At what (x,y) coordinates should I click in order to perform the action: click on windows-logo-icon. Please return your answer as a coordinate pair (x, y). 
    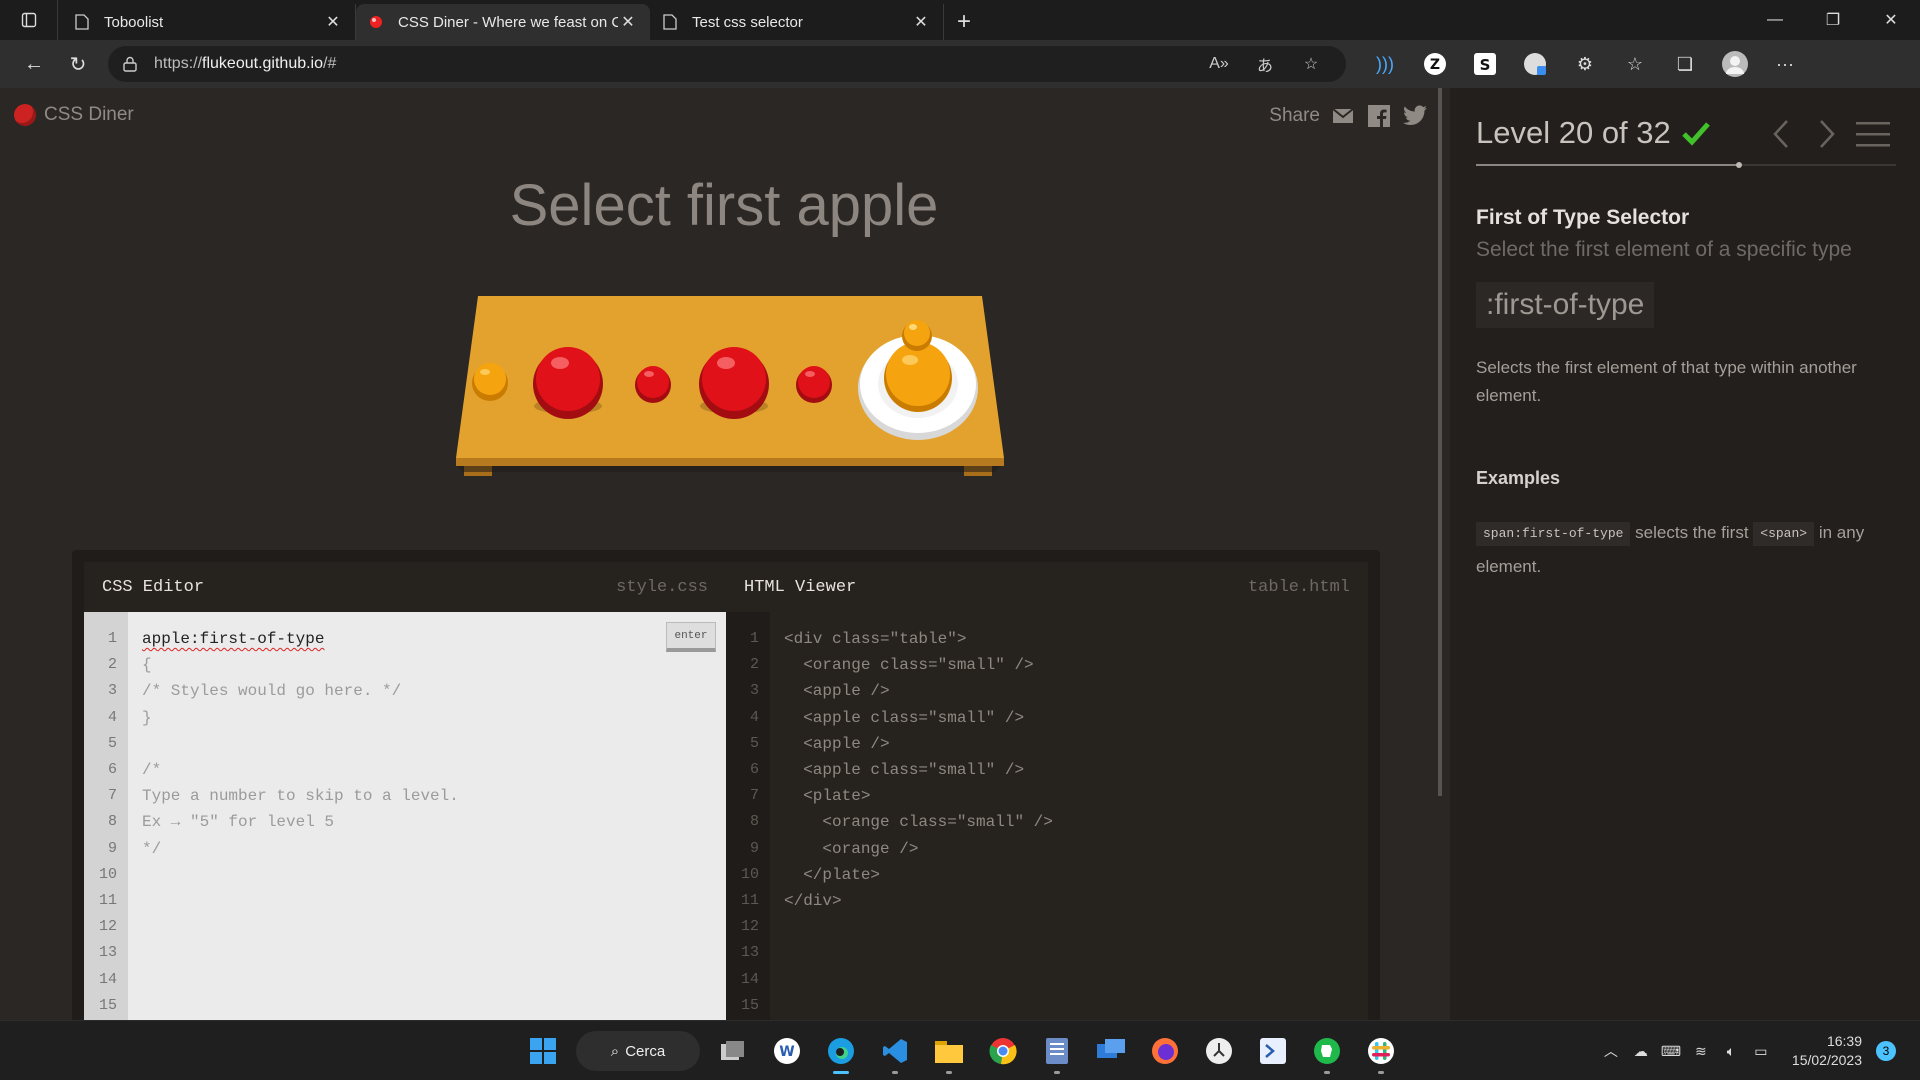
    Looking at the image, I should click on (543, 1051).